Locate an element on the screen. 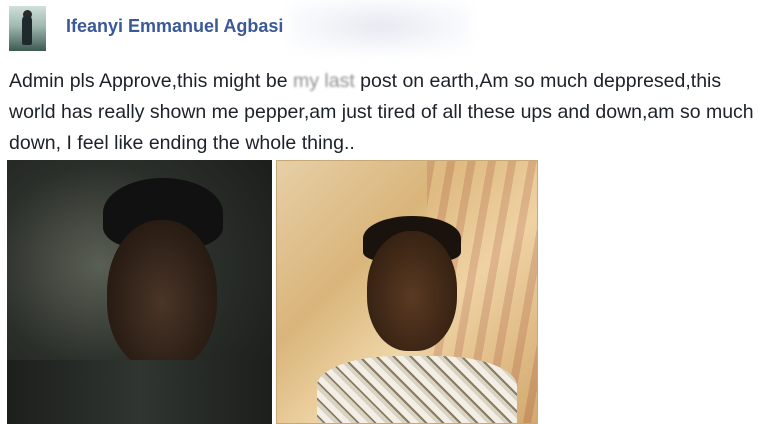  photo-2-face is located at coordinates (412, 291).